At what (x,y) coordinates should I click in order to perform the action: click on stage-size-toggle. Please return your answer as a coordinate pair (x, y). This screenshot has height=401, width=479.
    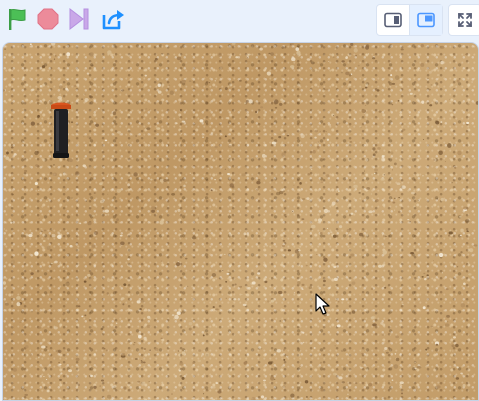
    Looking at the image, I should click on (409, 20).